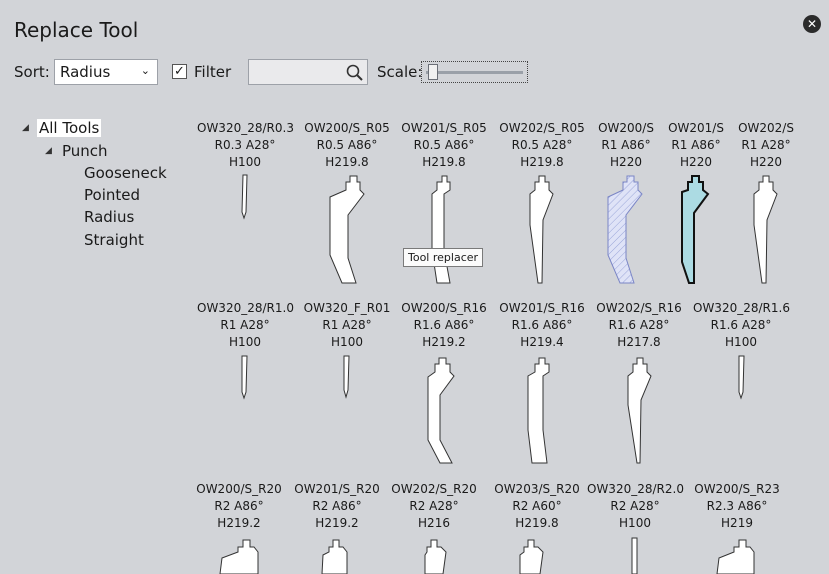 The width and height of the screenshot is (829, 574). I want to click on punch-profile-ow200-s-r23, so click(735, 556).